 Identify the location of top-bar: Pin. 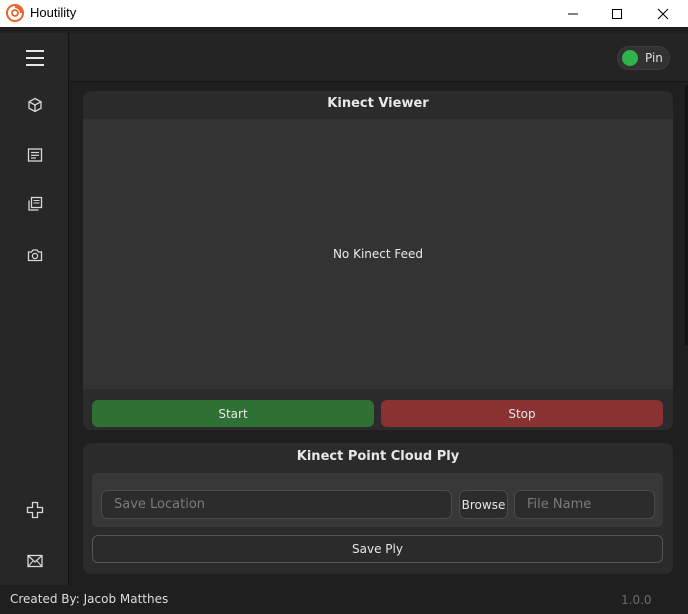
(379, 57).